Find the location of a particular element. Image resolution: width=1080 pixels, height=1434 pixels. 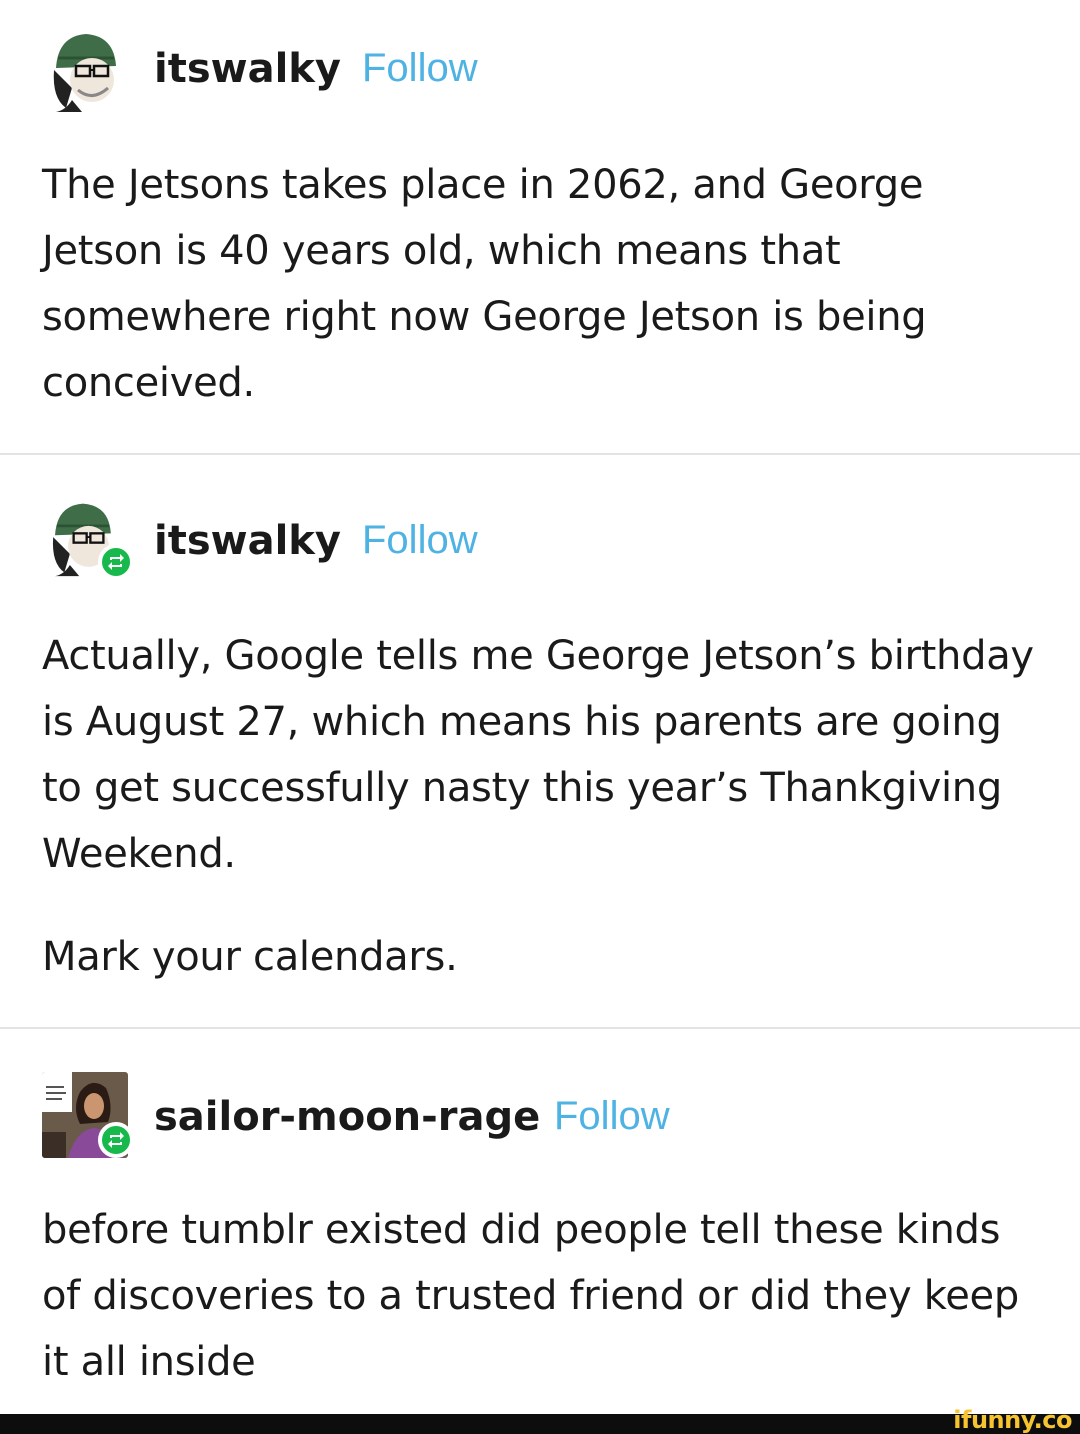

footer-bar: ifunny.co is located at coordinates (540, 1420).